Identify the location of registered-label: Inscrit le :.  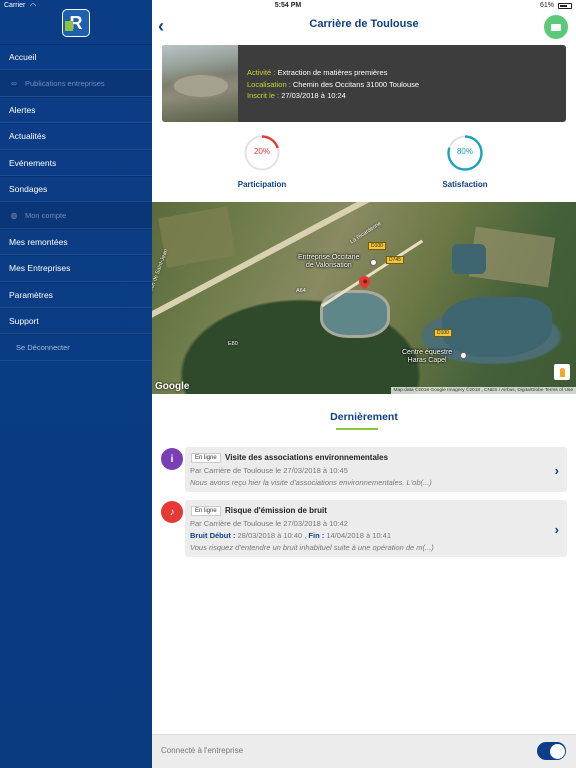
(263, 95).